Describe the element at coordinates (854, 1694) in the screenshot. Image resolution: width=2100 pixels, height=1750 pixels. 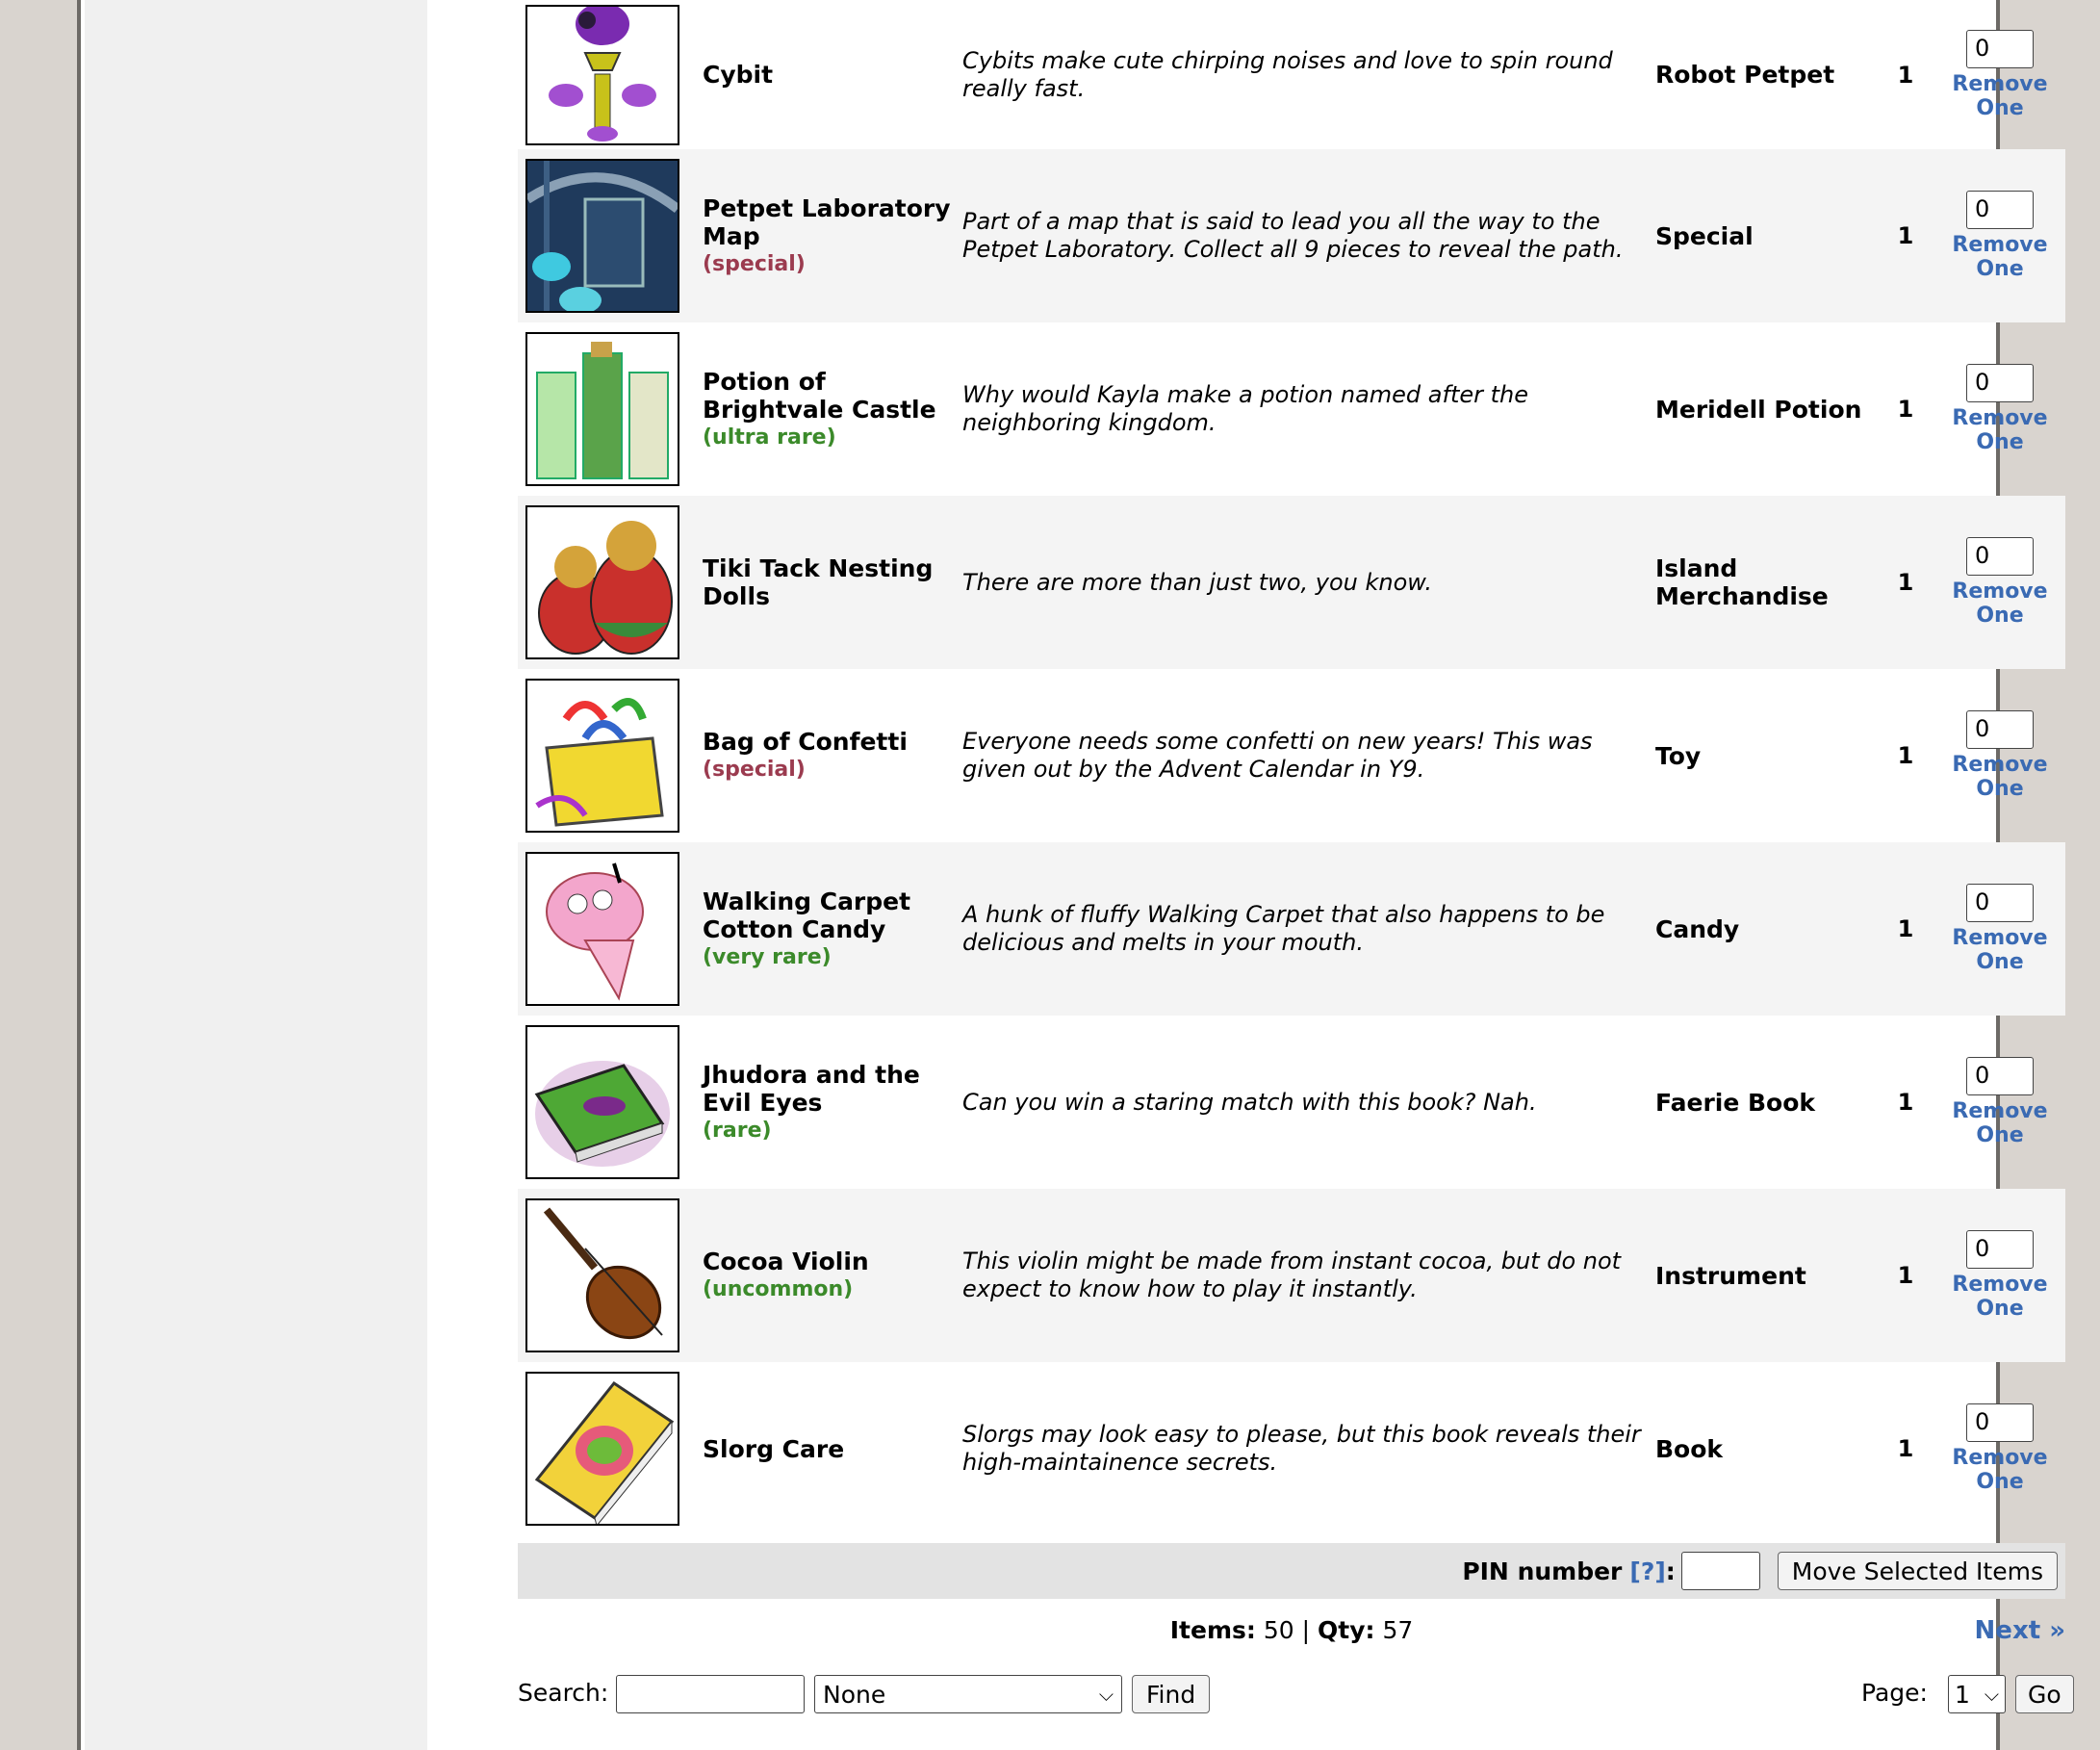
I see `filter-selected: None` at that location.